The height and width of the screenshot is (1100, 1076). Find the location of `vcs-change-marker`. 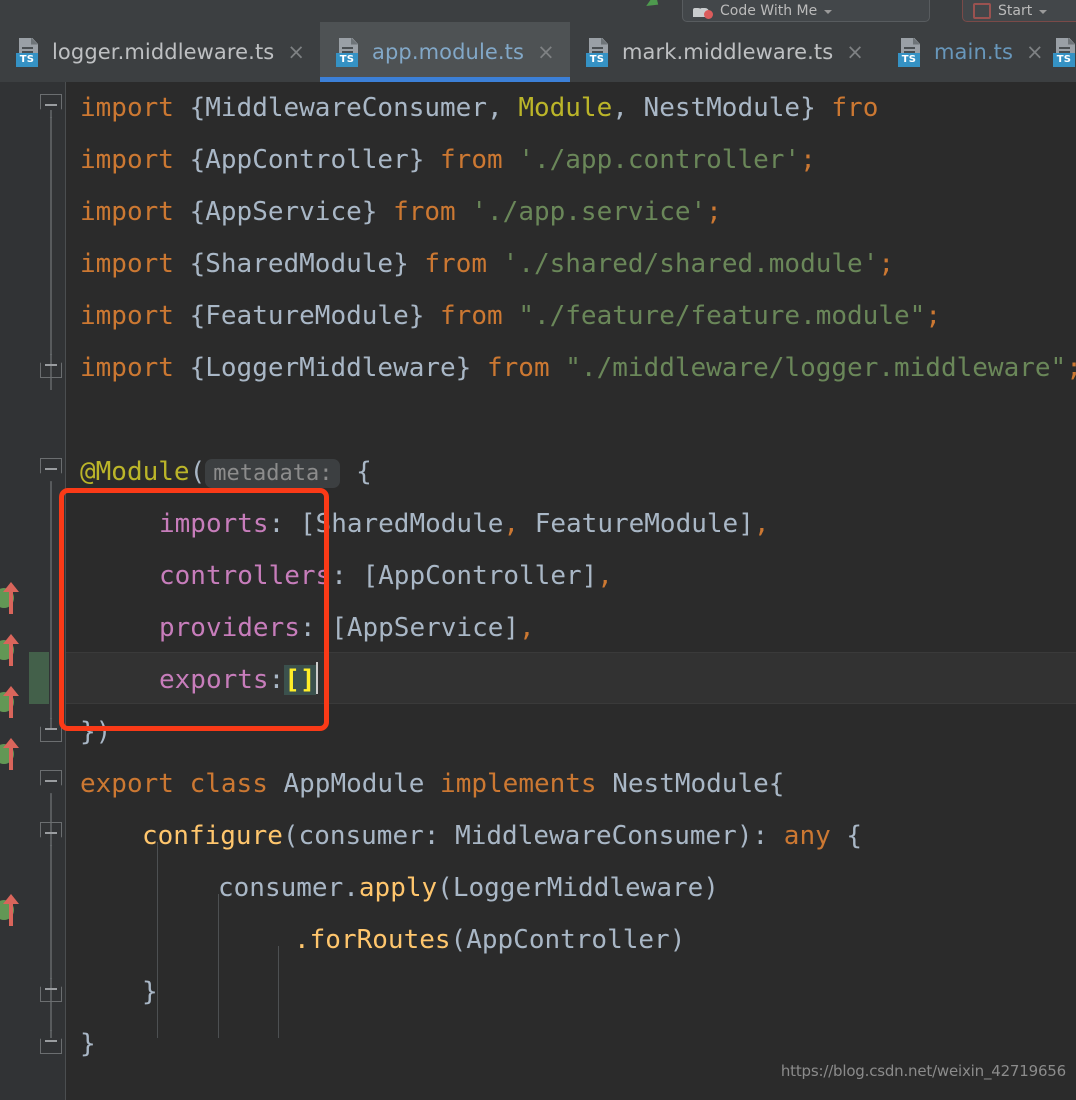

vcs-change-marker is located at coordinates (39, 678).